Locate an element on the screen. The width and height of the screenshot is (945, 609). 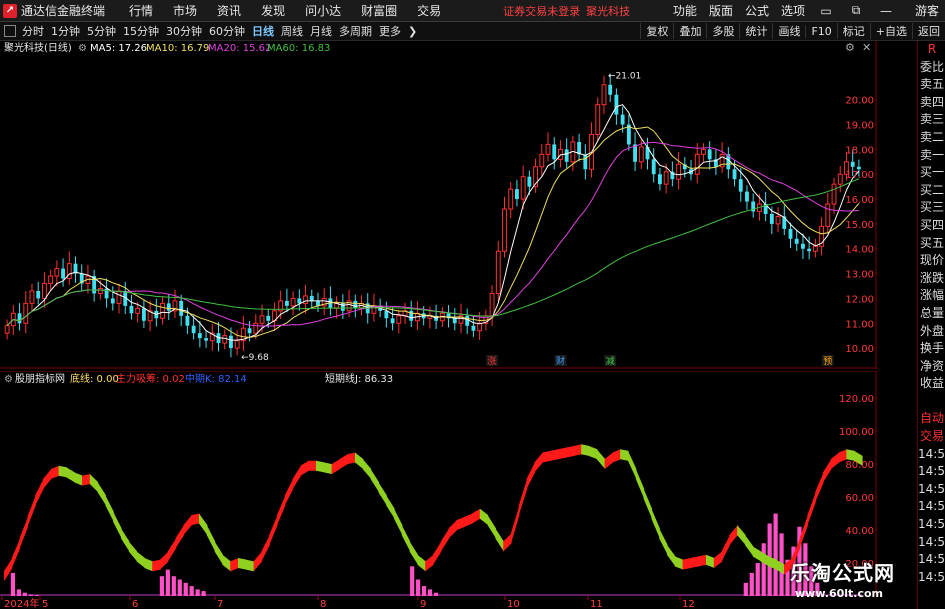
period-weekly: 周线 is located at coordinates (292, 31).